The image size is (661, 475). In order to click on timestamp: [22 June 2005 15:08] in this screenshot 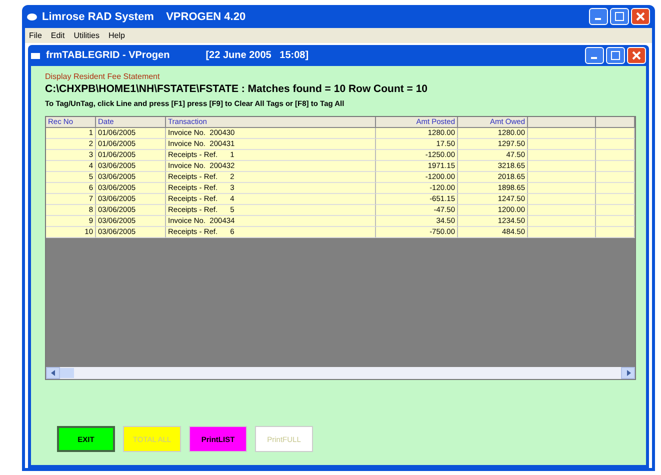, I will do `click(258, 55)`.